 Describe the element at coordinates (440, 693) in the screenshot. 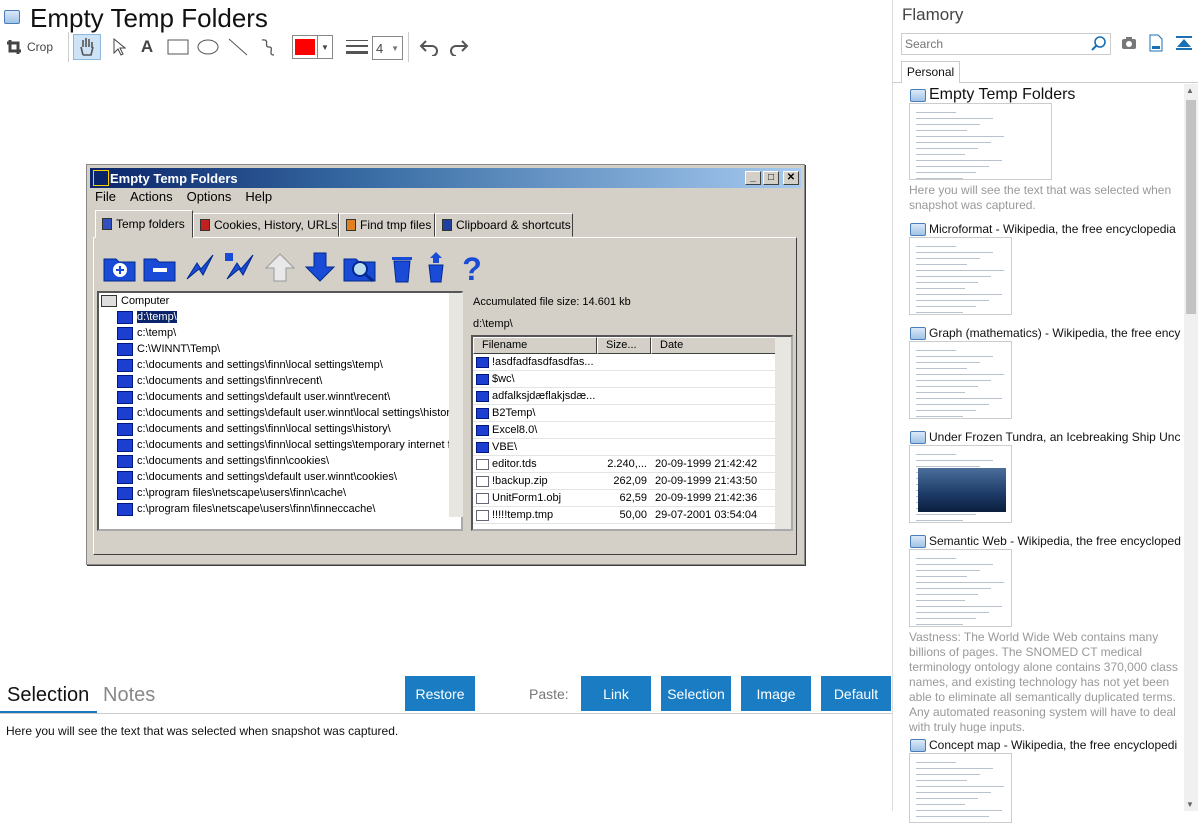

I see `restore-button: Restore` at that location.